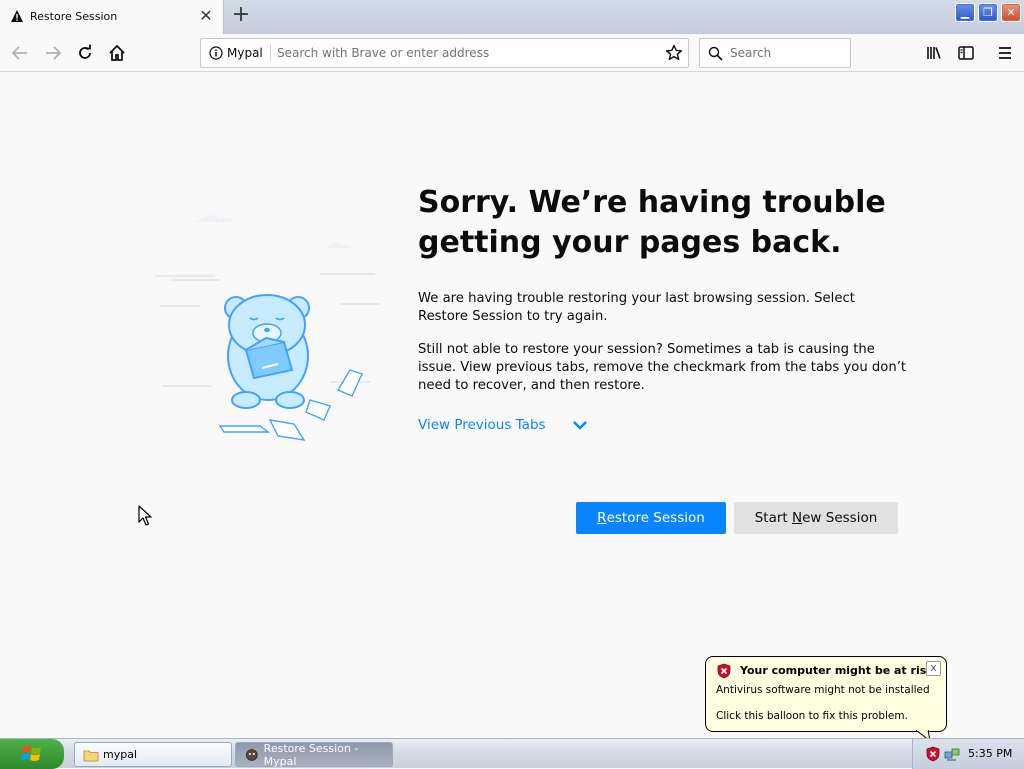 This screenshot has width=1024, height=769. Describe the element at coordinates (153, 754) in the screenshot. I see `taskbar-item-mypal-folder: mypal` at that location.